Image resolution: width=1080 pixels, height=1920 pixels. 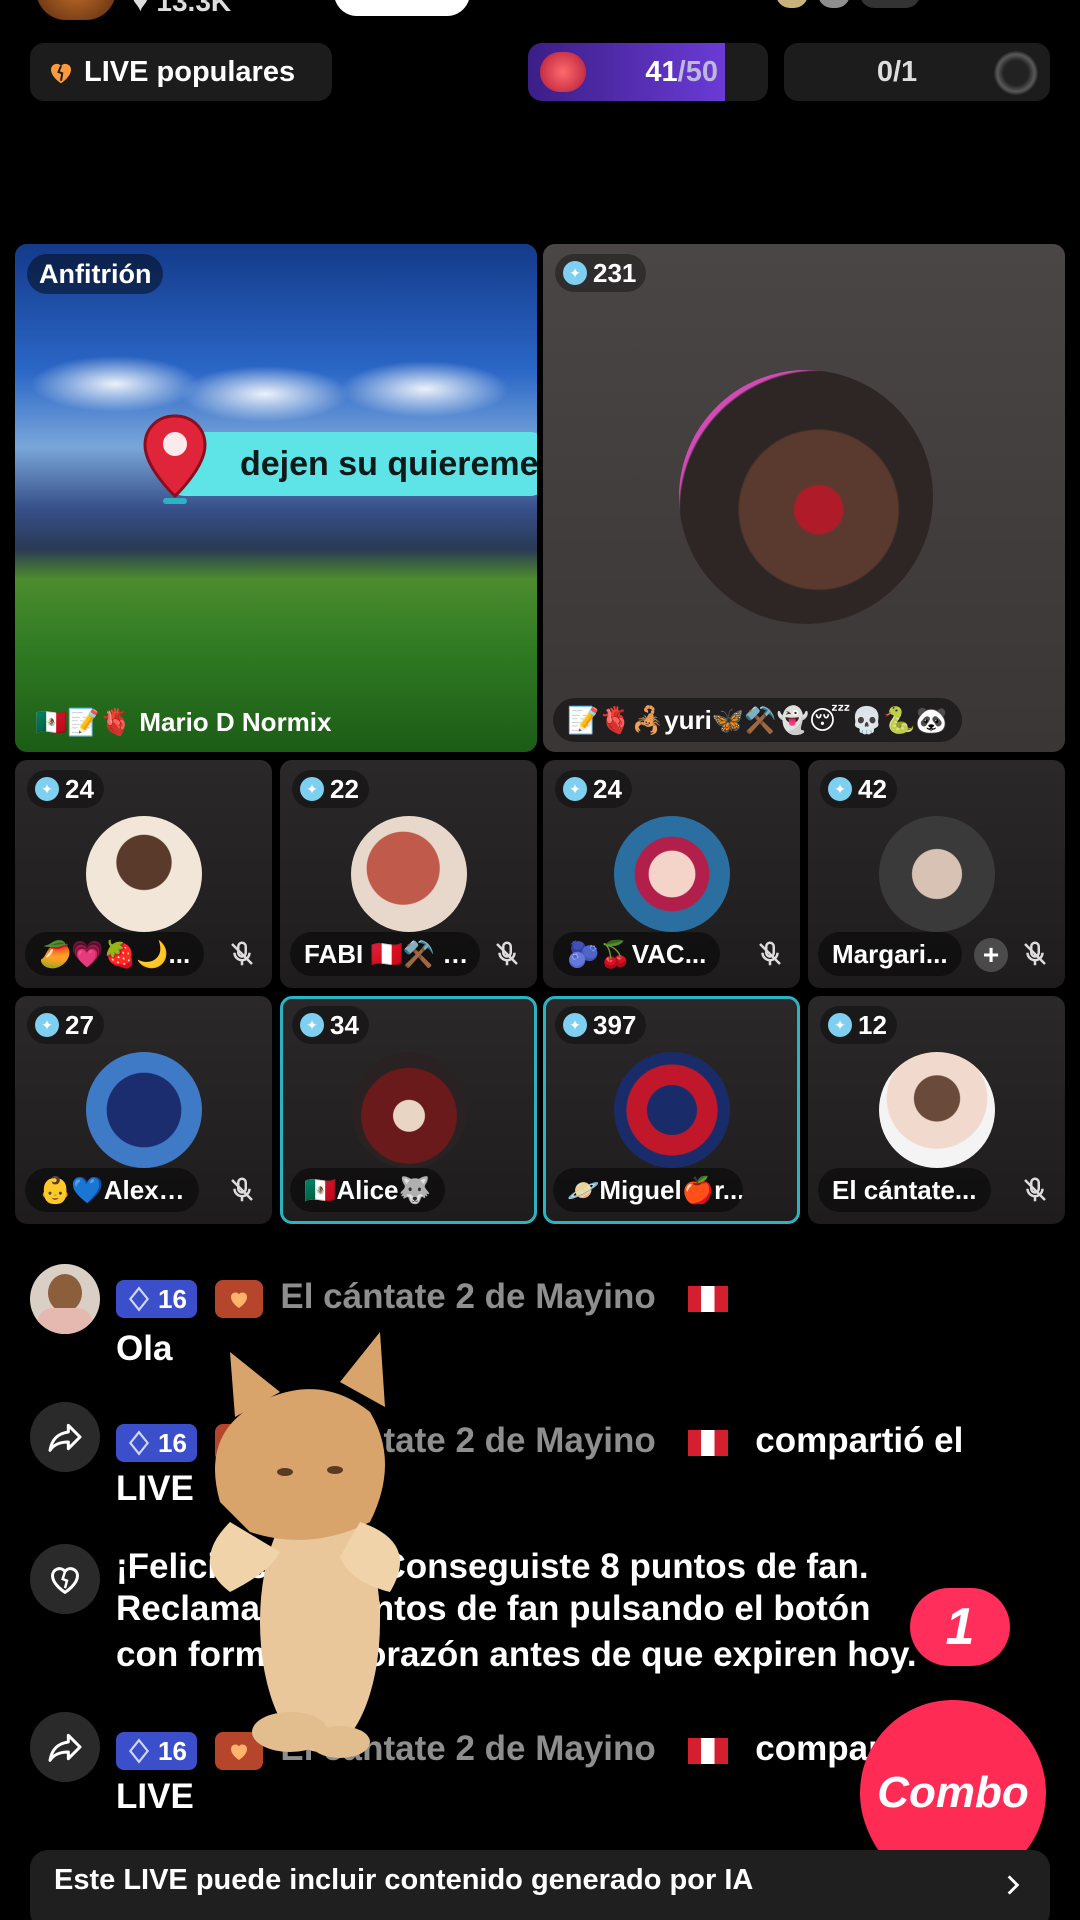 I want to click on guest-count-badge: ✦ 42, so click(x=858, y=789).